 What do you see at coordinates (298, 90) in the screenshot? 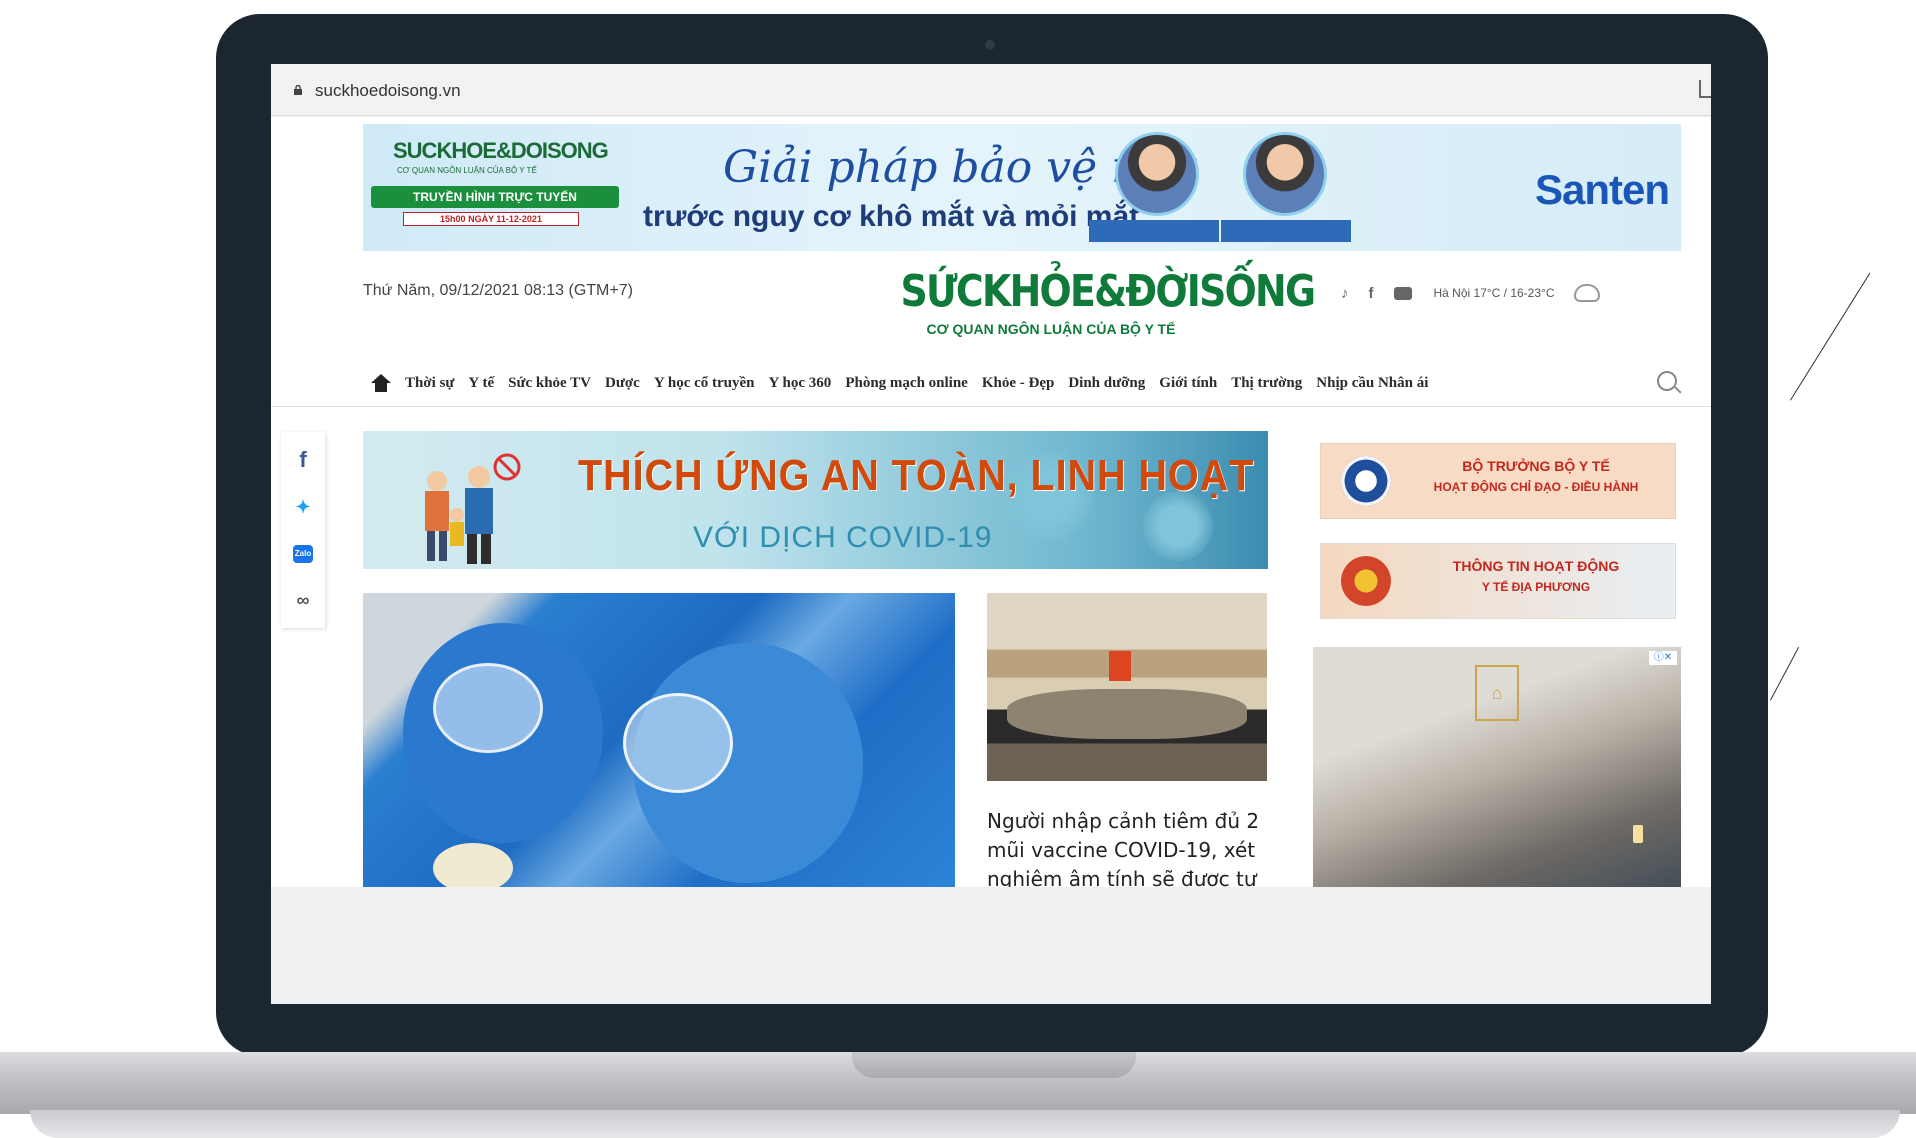
I see `lock-icon` at bounding box center [298, 90].